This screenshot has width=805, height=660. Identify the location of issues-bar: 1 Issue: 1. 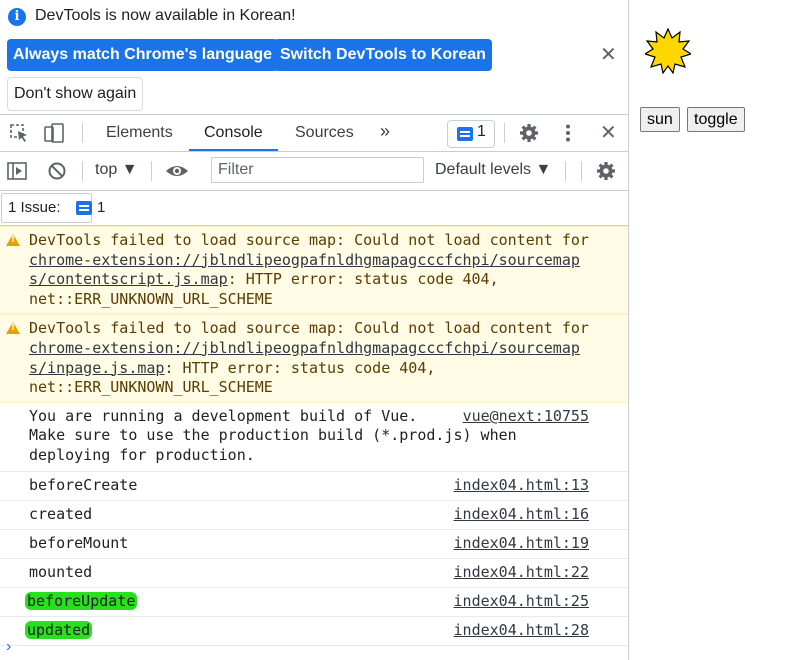
(314, 208).